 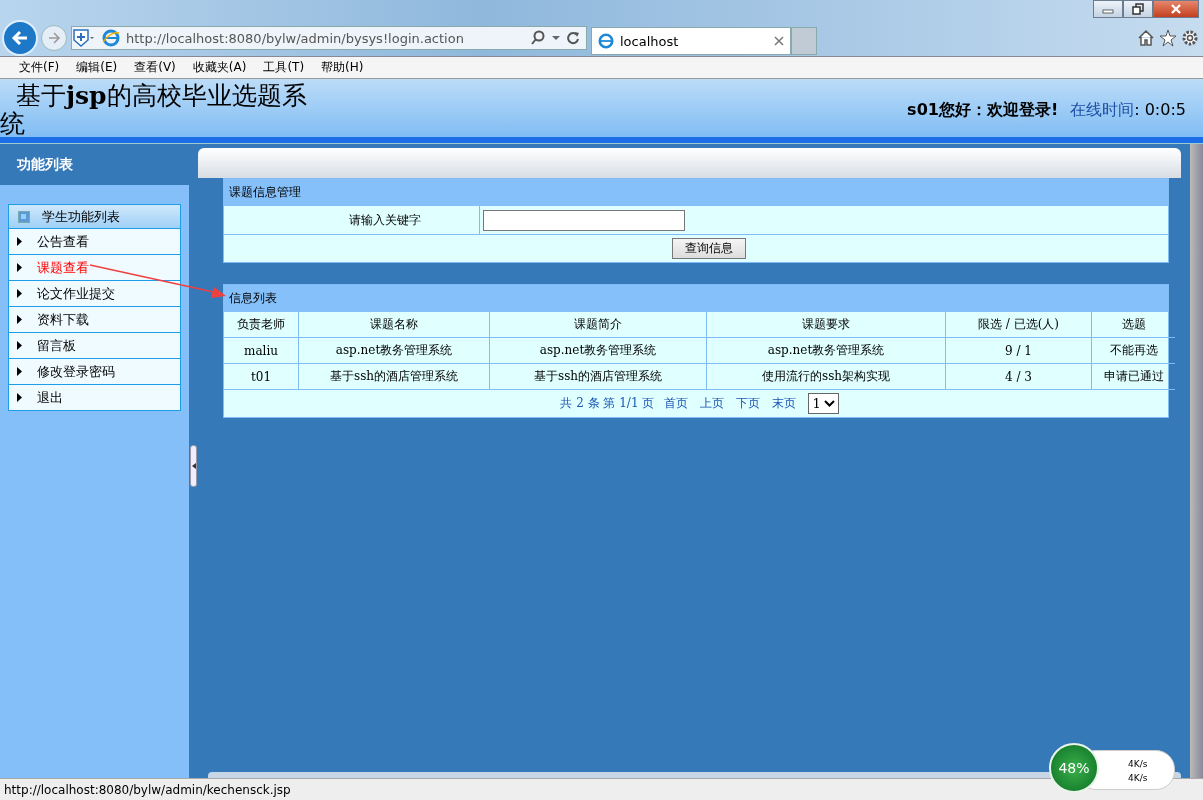 I want to click on browser-tab: localhost, so click(x=691, y=41).